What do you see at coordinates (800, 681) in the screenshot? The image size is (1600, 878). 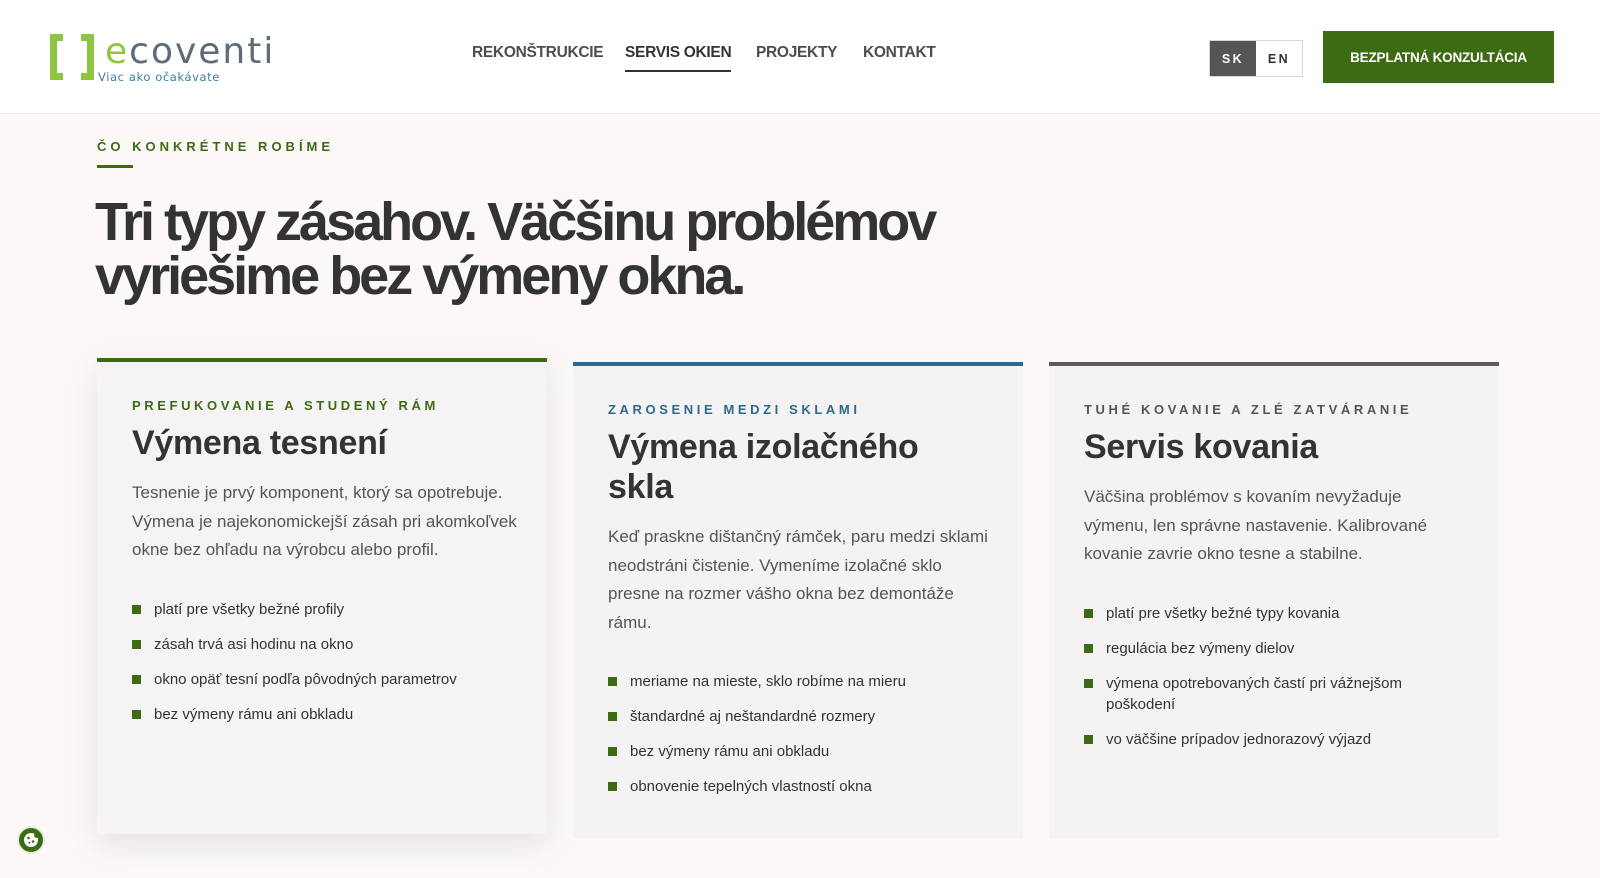 I see `list-item: meriame na mieste, sklo robíme na mieru` at bounding box center [800, 681].